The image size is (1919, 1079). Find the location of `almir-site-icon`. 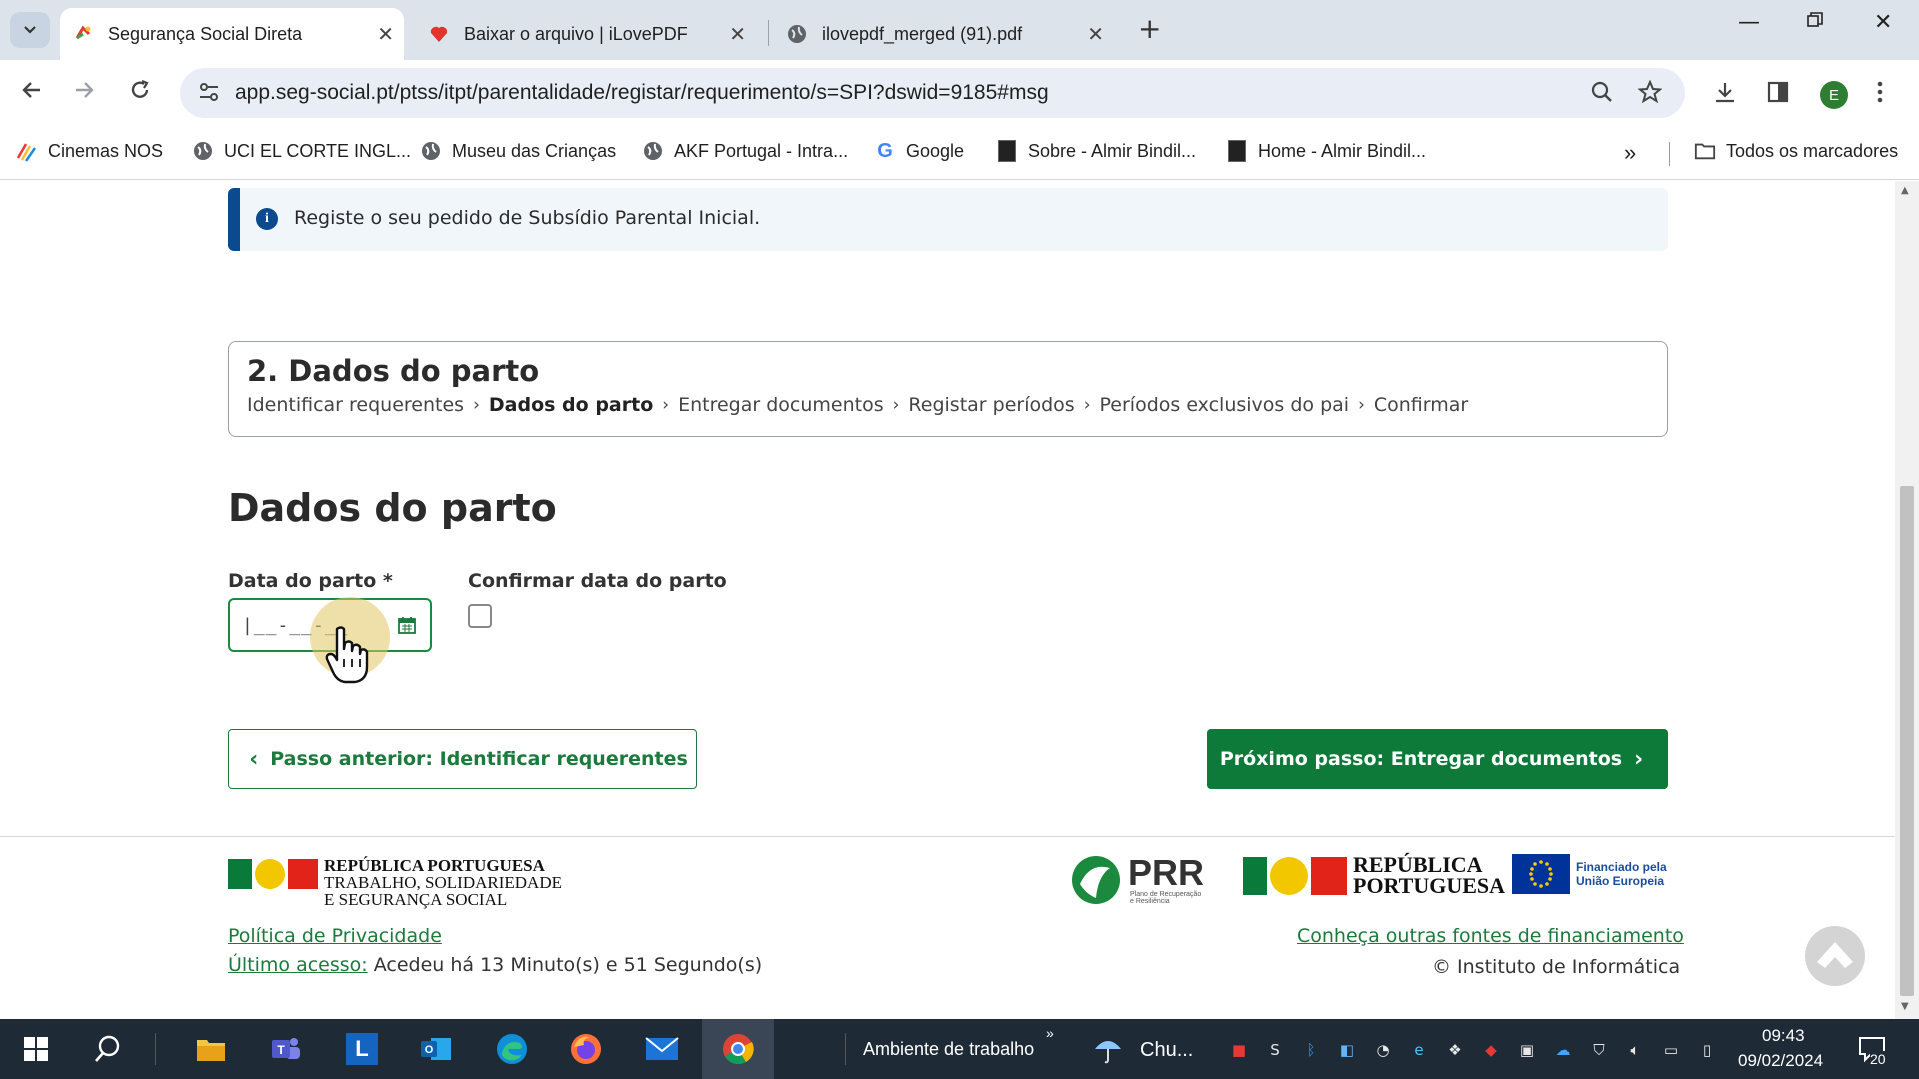

almir-site-icon is located at coordinates (1237, 151).